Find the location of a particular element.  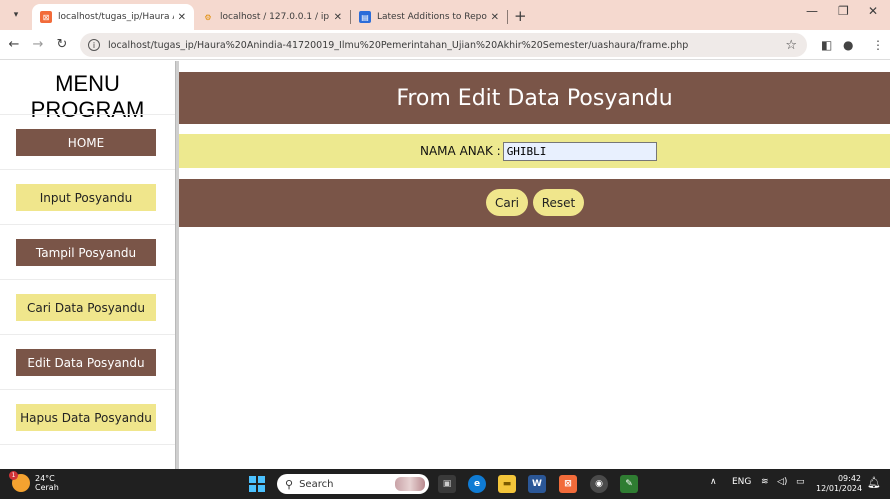

battery-icon: ▭ is located at coordinates (800, 482).